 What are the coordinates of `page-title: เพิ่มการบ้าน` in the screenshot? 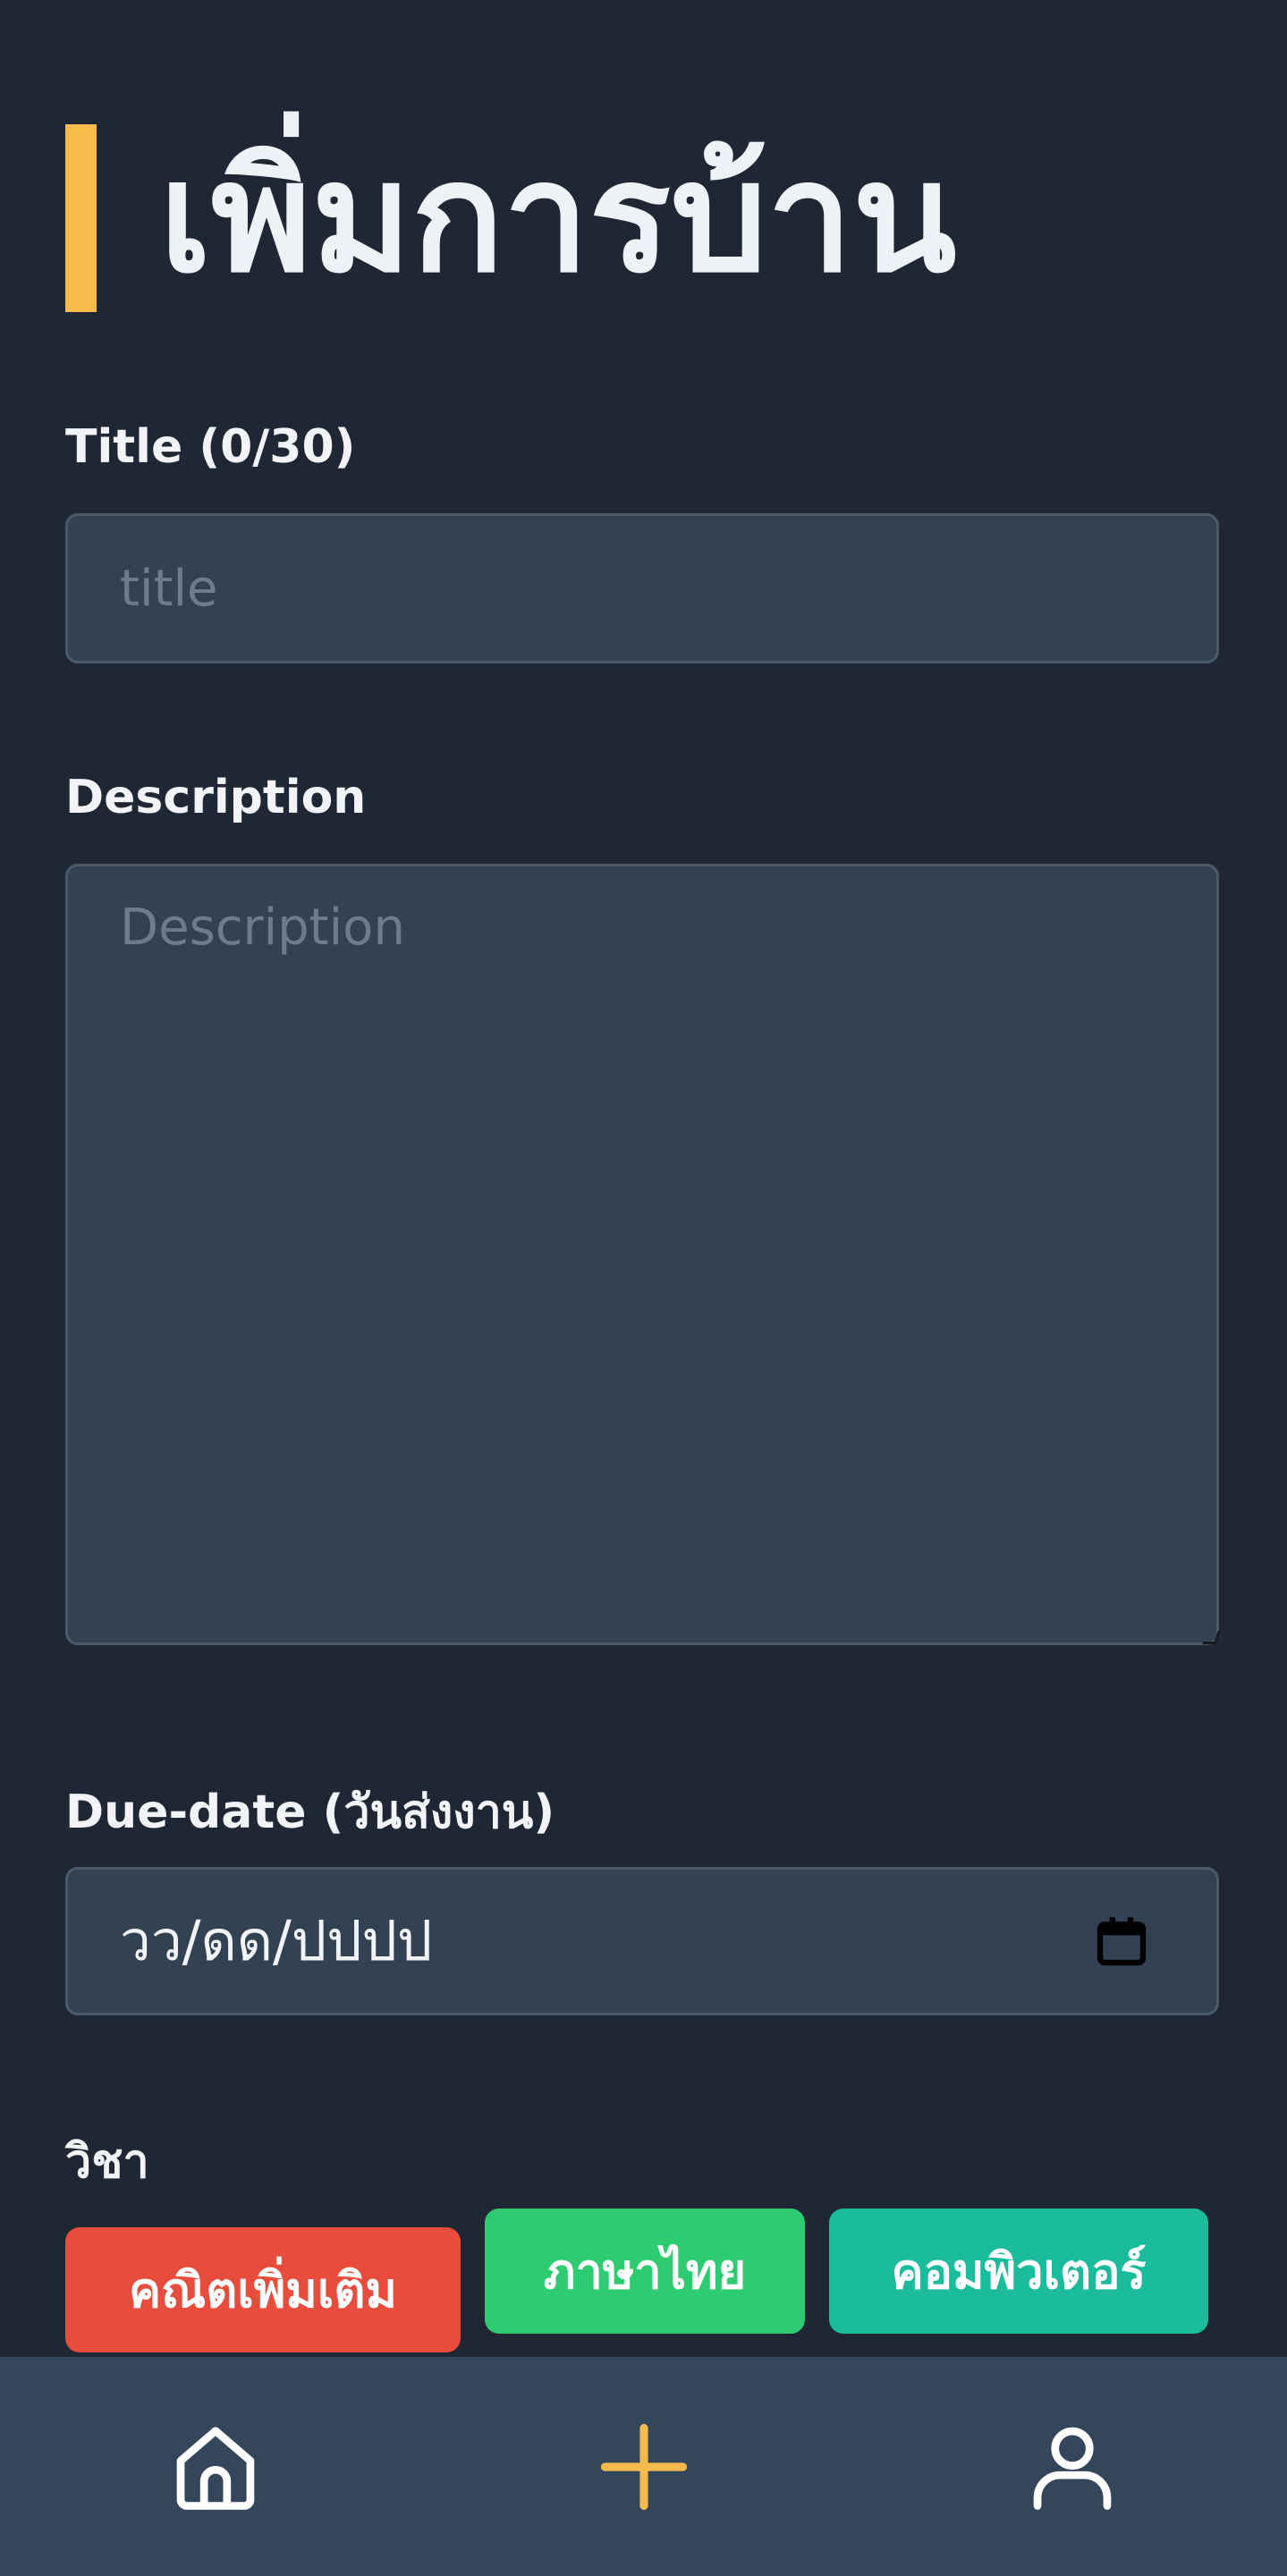 It's located at (558, 218).